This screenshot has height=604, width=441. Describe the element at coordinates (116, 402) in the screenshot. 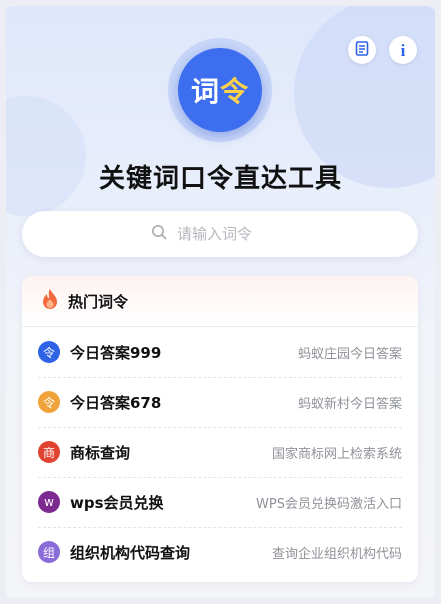

I see `item-title: 今日答案678` at that location.